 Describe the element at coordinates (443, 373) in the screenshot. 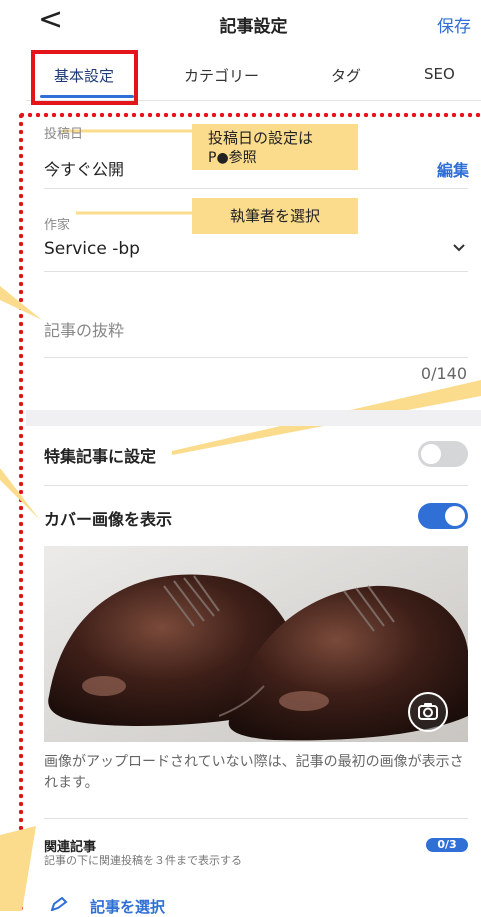

I see `excerpt-char-counter: 0/140` at that location.